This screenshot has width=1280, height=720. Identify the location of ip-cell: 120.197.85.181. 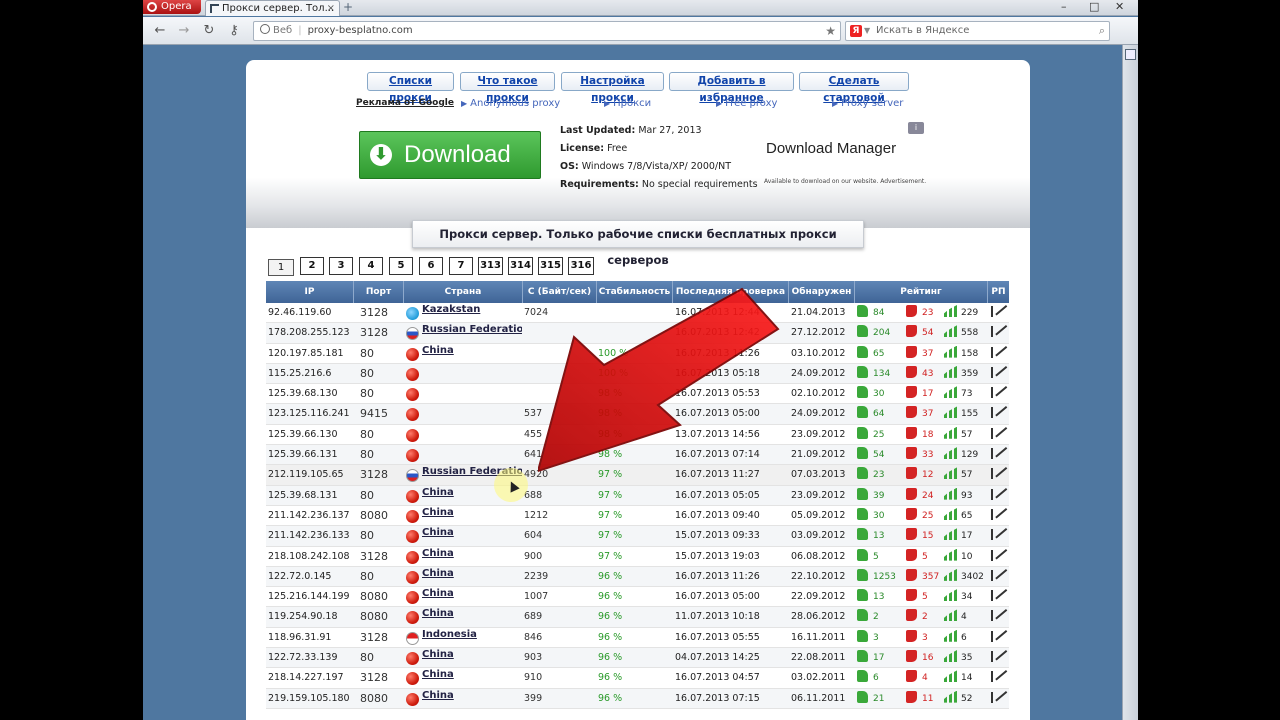
(311, 354).